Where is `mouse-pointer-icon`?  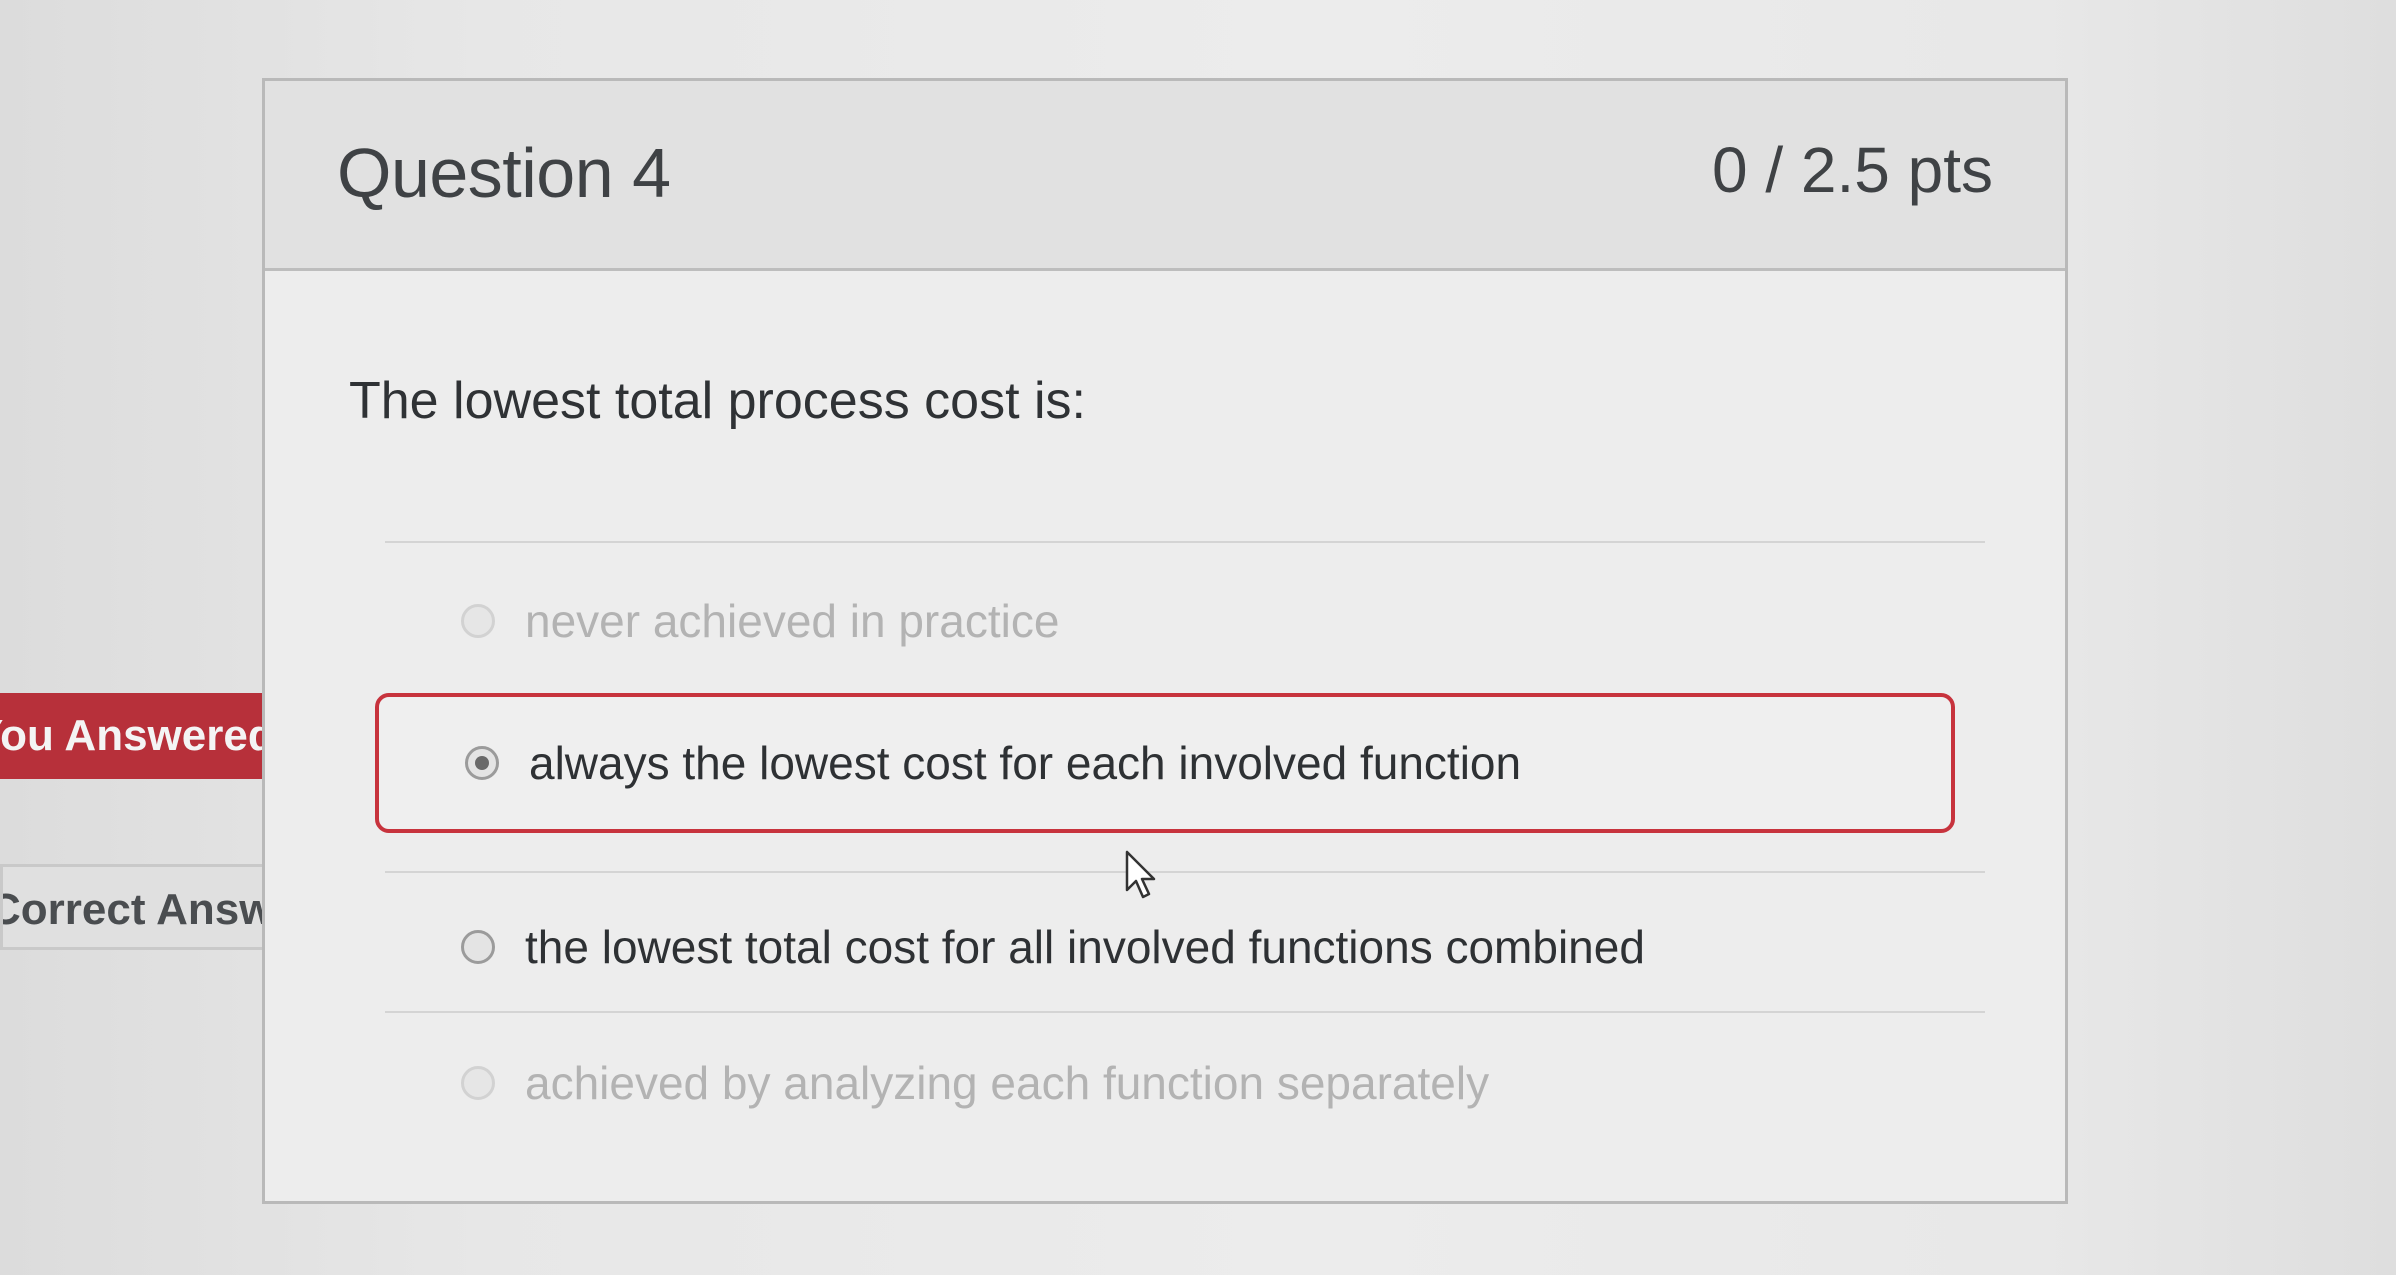
mouse-pointer-icon is located at coordinates (1140, 874).